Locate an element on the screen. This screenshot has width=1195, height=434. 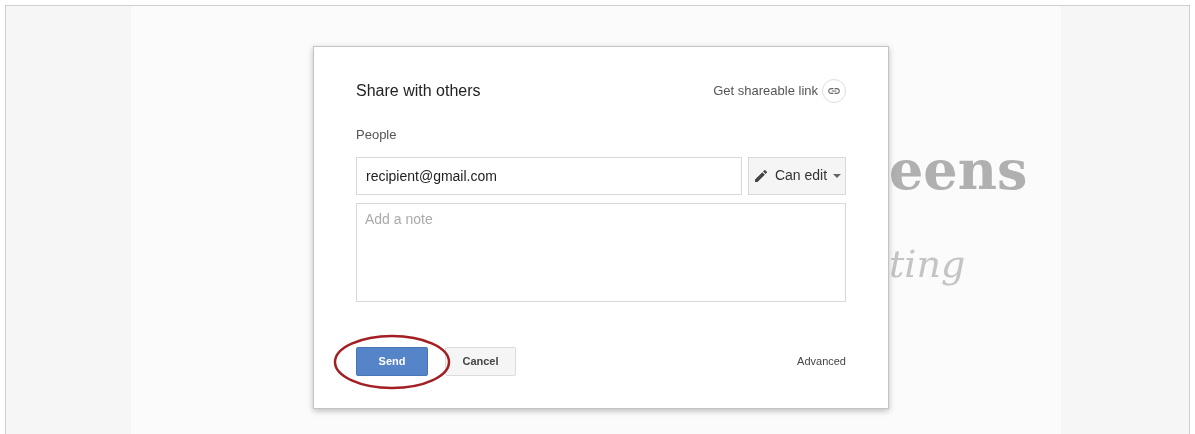
people-label: People is located at coordinates (376, 135).